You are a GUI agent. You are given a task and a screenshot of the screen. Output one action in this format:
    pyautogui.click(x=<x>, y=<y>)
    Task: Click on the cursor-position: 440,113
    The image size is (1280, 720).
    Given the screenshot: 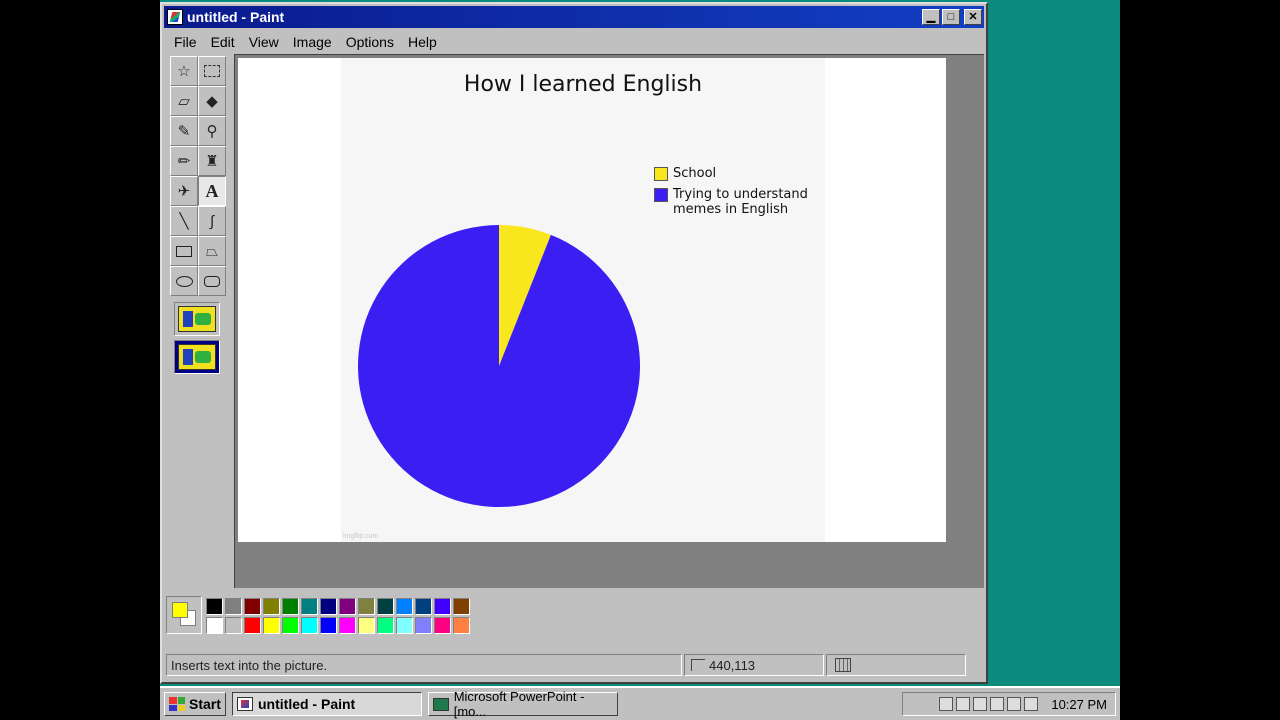 What is the action you would take?
    pyautogui.click(x=732, y=665)
    